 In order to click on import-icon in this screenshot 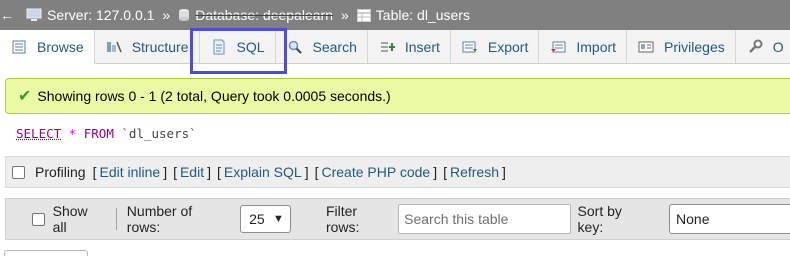, I will do `click(558, 47)`.